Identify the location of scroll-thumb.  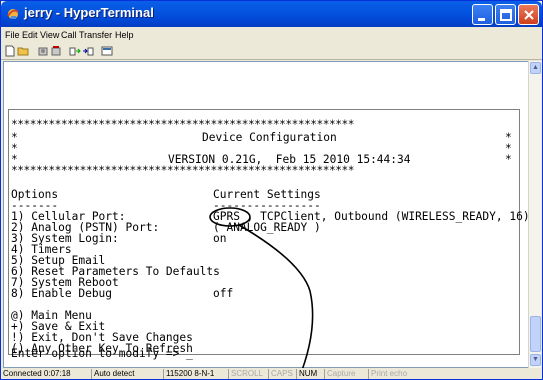
(535, 334).